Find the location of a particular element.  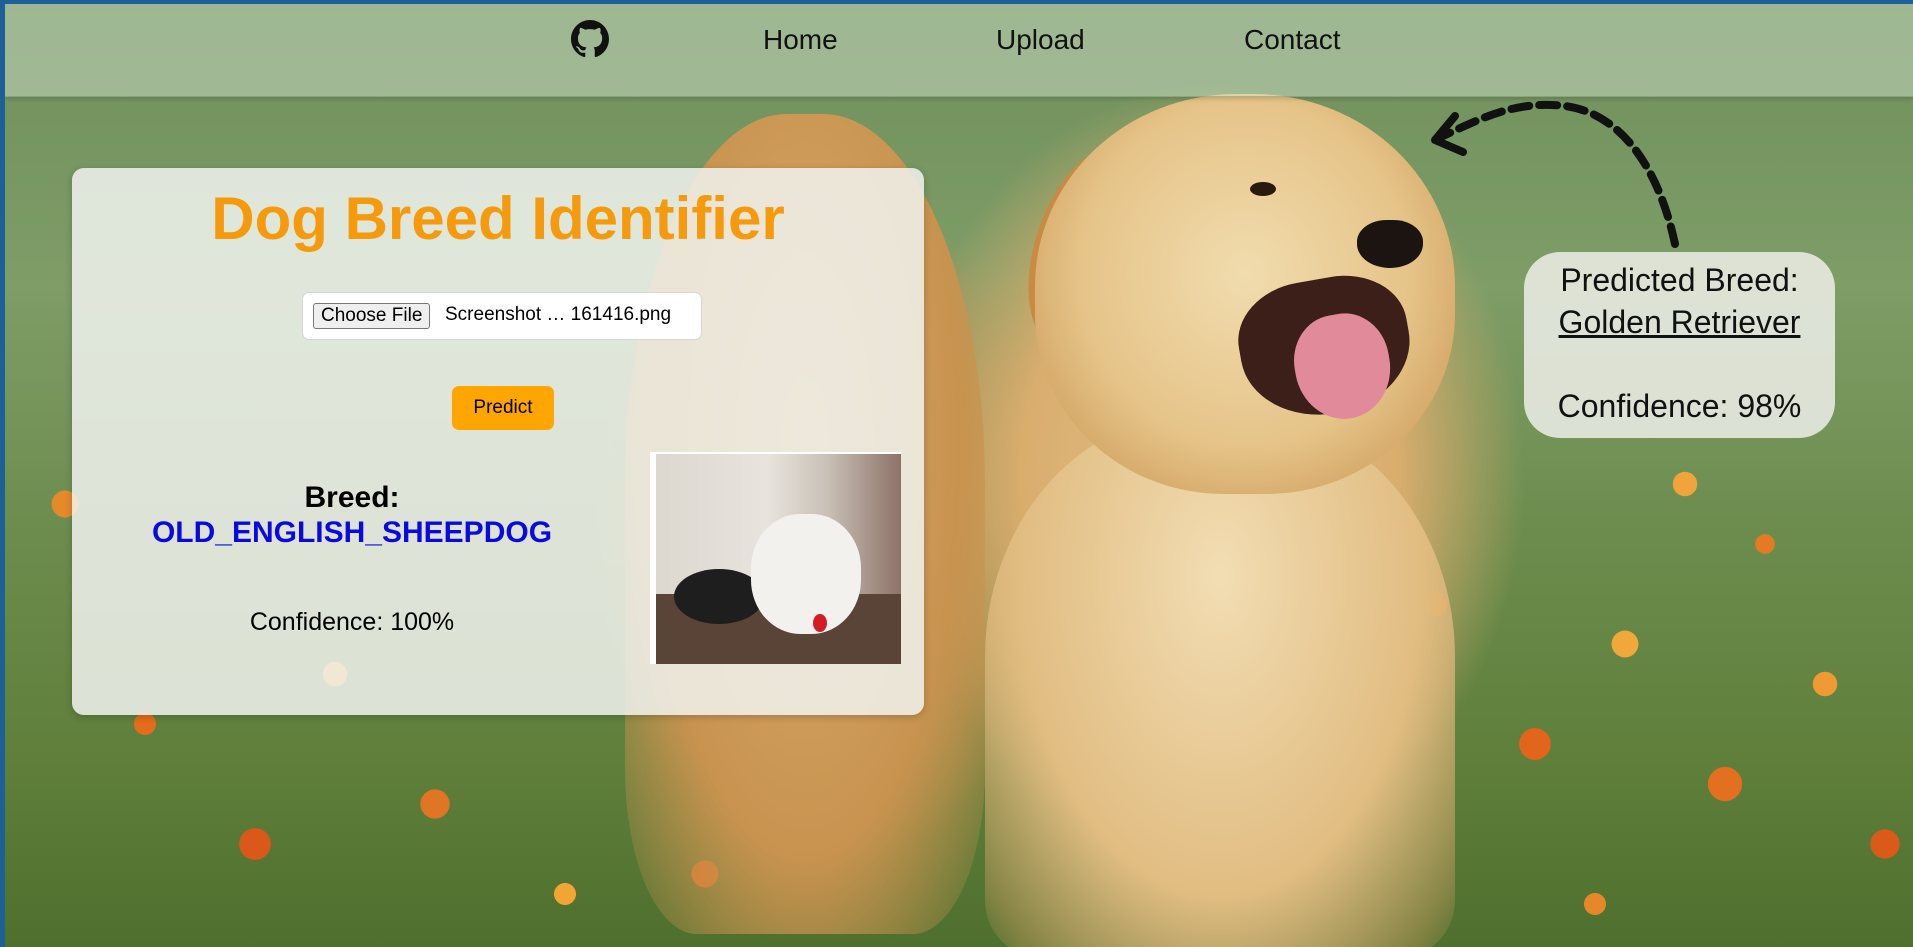

image-dog-white is located at coordinates (806, 574).